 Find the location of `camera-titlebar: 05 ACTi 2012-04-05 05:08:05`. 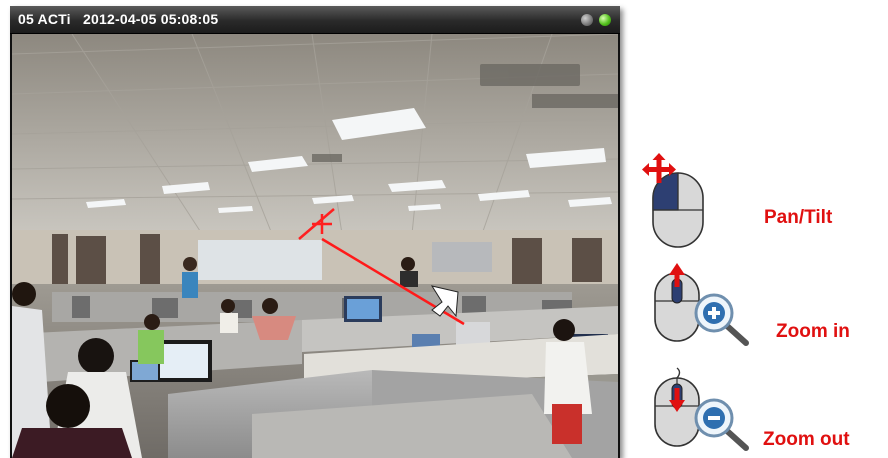

camera-titlebar: 05 ACTi 2012-04-05 05:08:05 is located at coordinates (315, 20).